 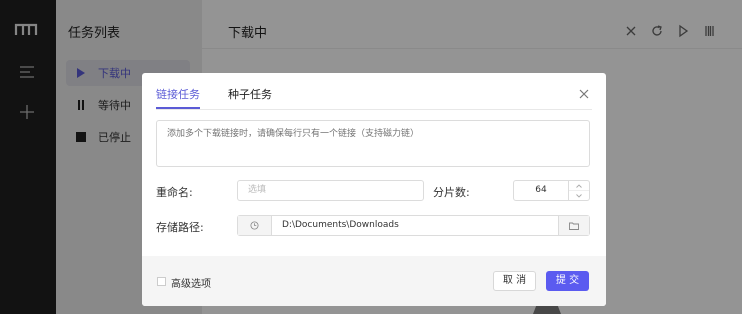 I want to click on split-stepper: 64, so click(x=551, y=190).